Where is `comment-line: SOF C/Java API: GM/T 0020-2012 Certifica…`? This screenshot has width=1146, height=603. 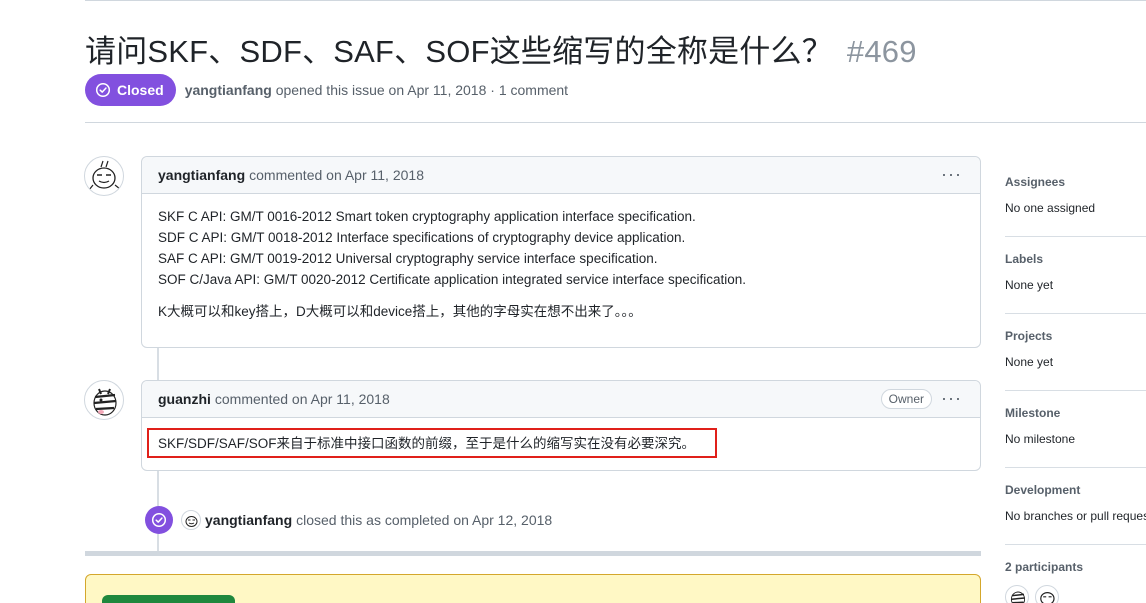
comment-line: SOF C/Java API: GM/T 0020-2012 Certifica… is located at coordinates (452, 279).